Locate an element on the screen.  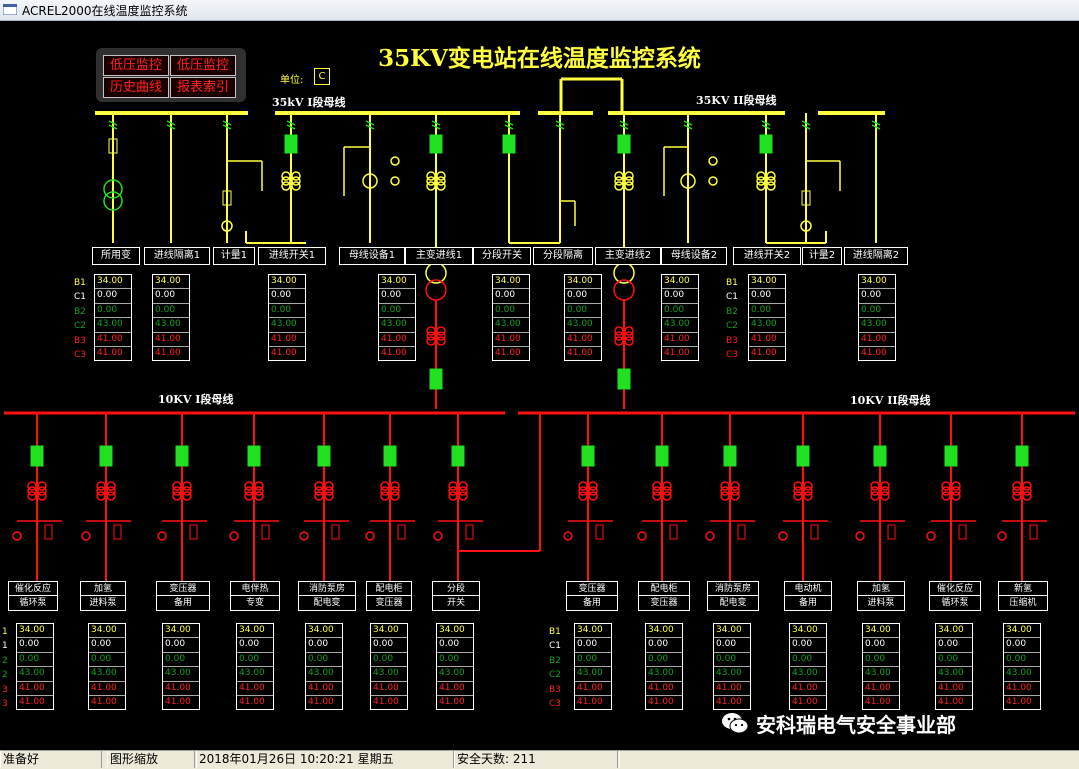
lv-monitor-button-2: 低压监控 is located at coordinates (203, 65).